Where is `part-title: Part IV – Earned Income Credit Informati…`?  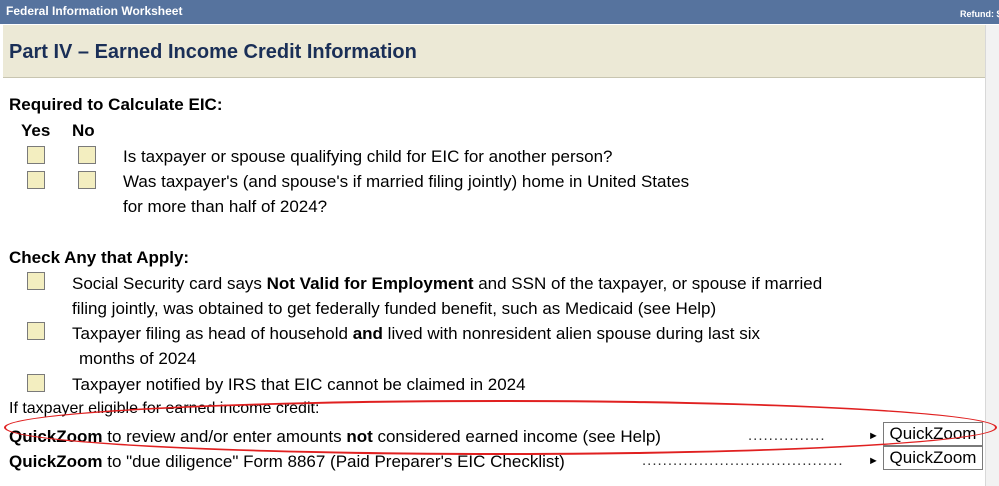 part-title: Part IV – Earned Income Credit Informati… is located at coordinates (213, 52).